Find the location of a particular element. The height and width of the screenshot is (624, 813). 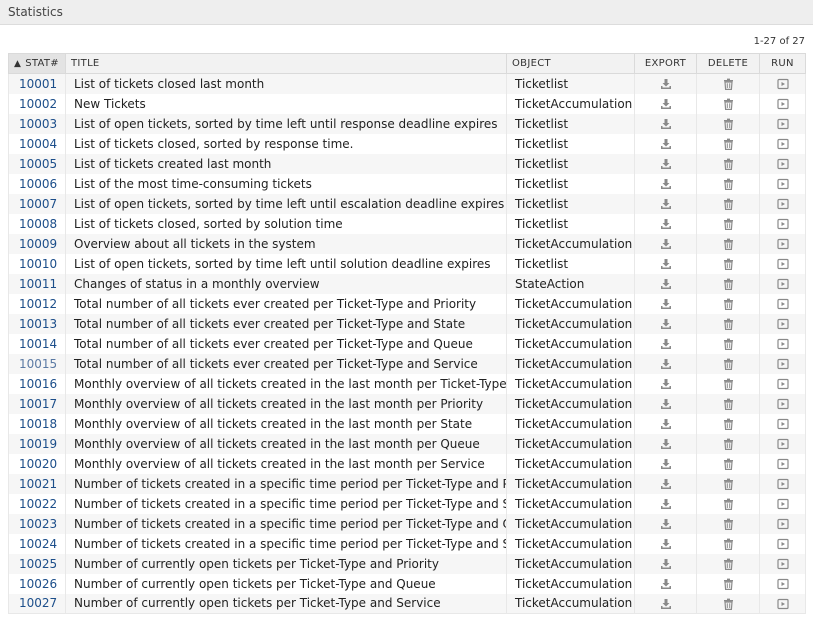

stat-number-link: 10015 is located at coordinates (37, 364).